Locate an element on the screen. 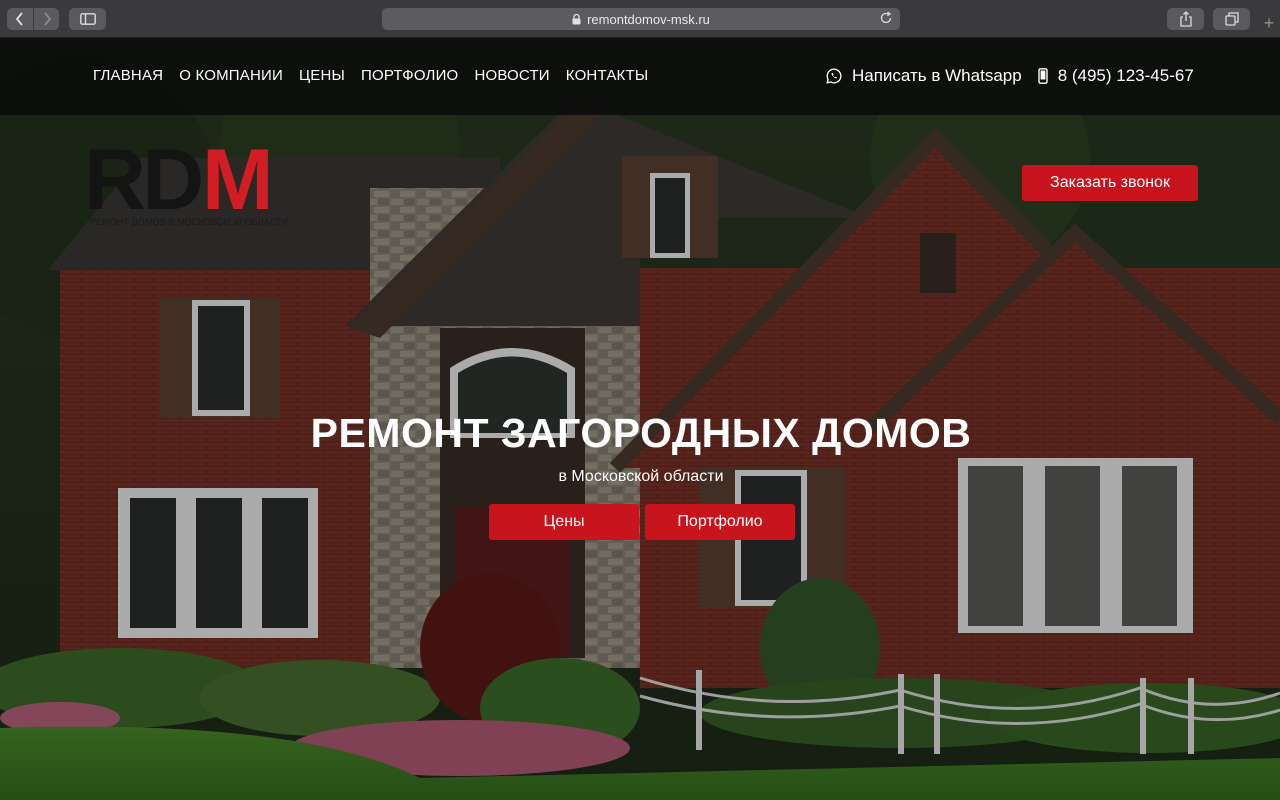  nav-item-about: О КОМПАНИИ is located at coordinates (231, 75).